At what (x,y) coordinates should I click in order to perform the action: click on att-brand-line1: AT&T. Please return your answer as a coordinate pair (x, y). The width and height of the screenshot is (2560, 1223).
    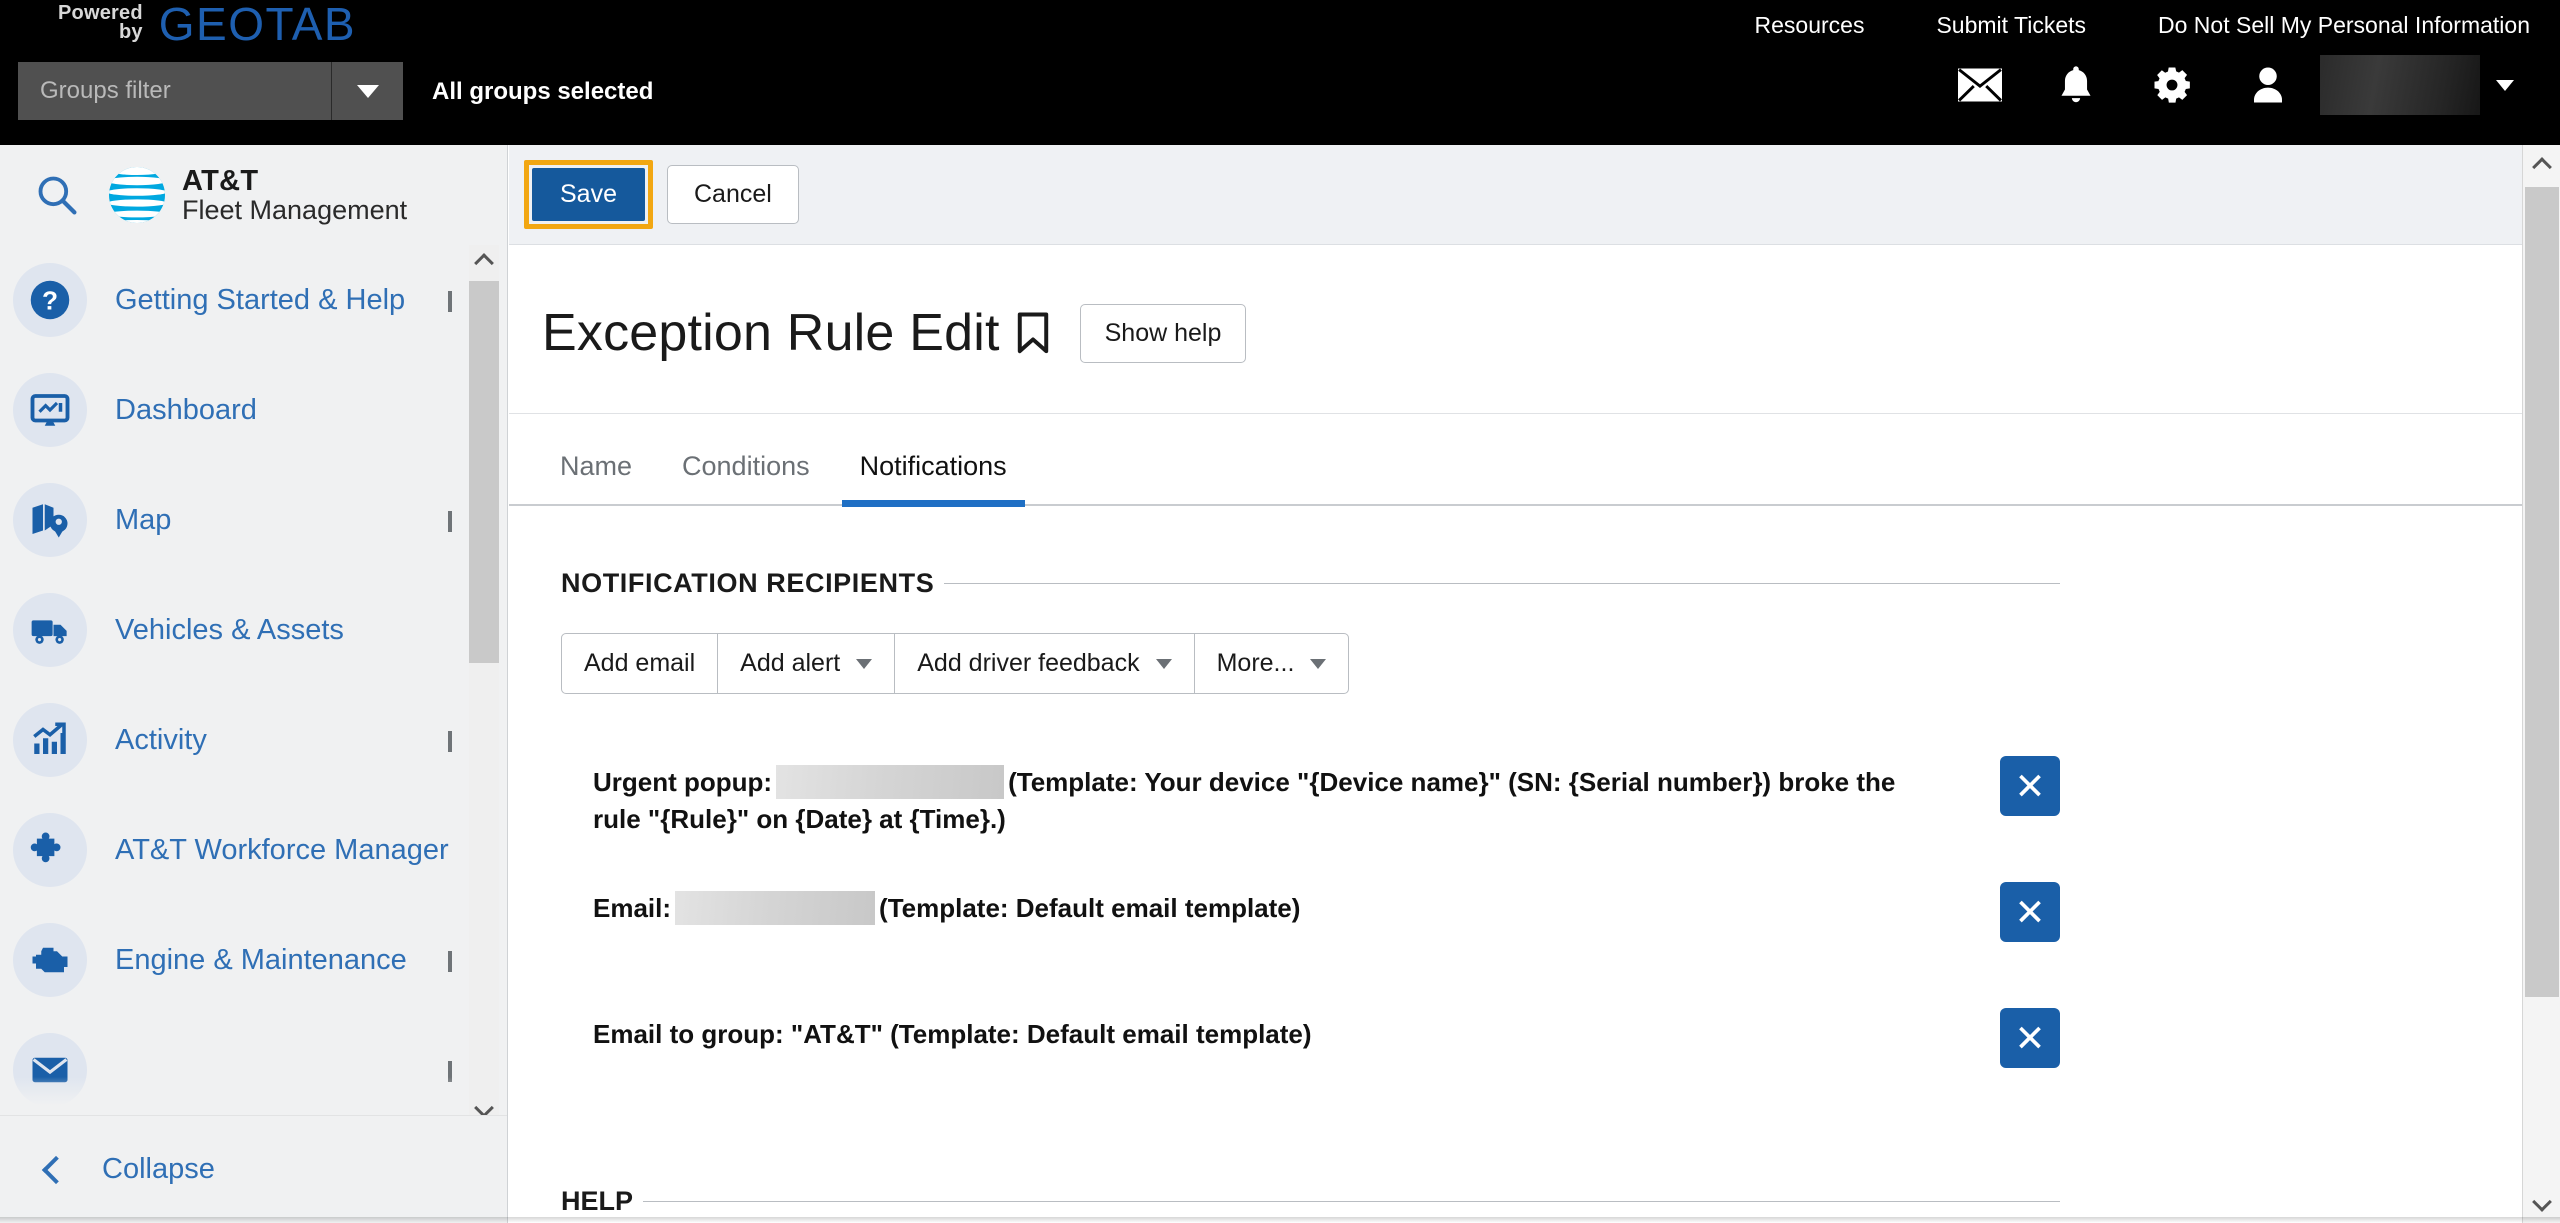
    Looking at the image, I should click on (220, 180).